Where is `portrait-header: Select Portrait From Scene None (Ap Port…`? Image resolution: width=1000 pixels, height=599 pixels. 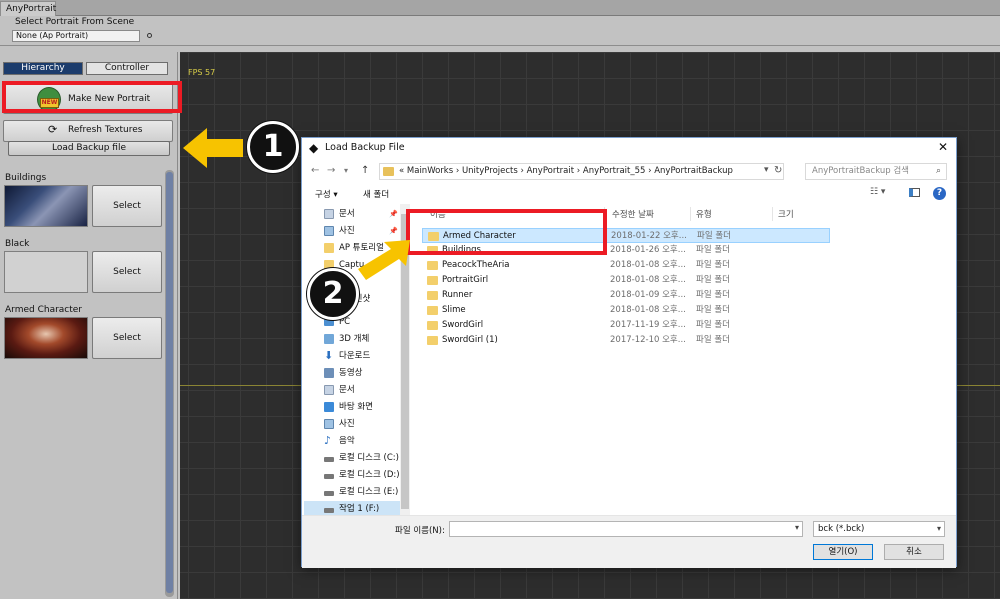
portrait-header: Select Portrait From Scene None (Ap Port… is located at coordinates (500, 31).